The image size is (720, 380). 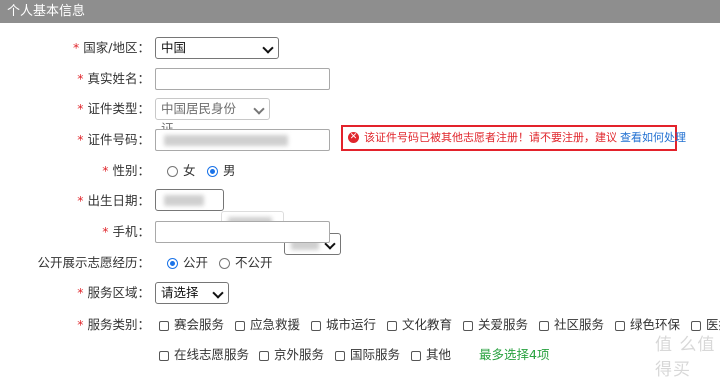 I want to click on country-row: * 国家/地区： 中国, so click(x=360, y=48).